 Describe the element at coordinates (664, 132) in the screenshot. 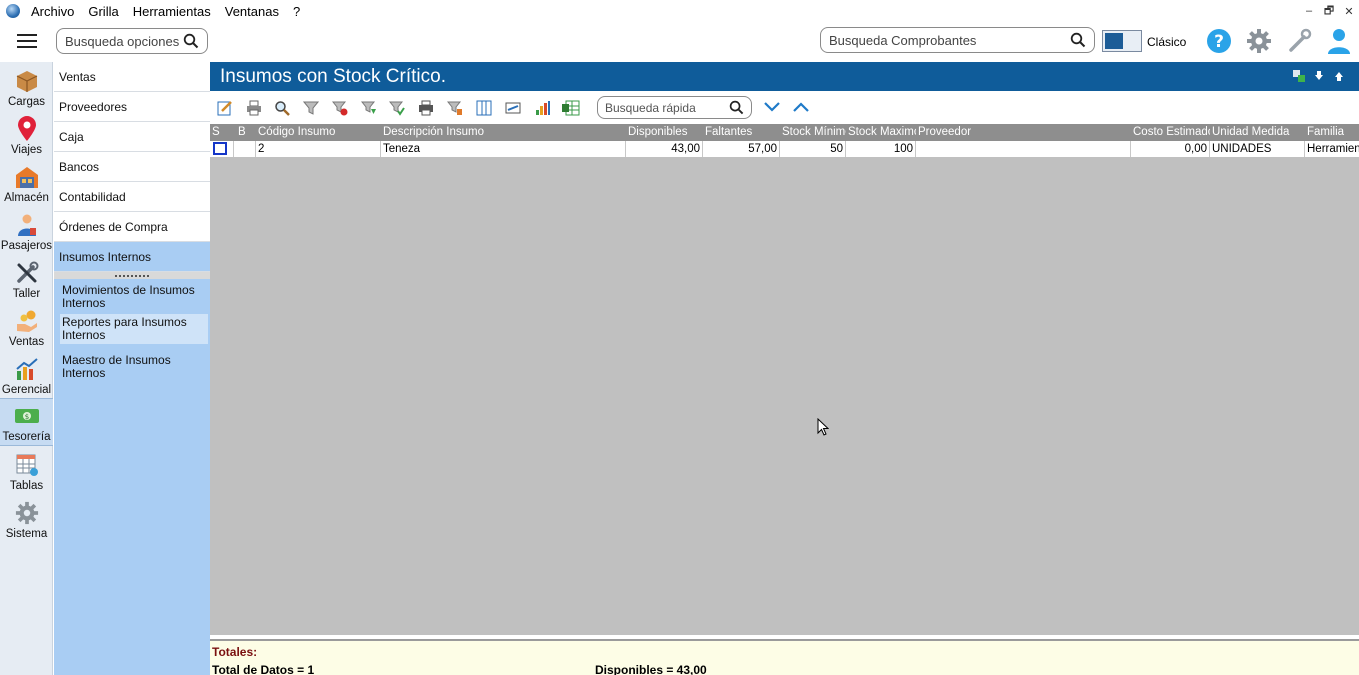

I see `col-header-disponibles: Disponibles` at that location.